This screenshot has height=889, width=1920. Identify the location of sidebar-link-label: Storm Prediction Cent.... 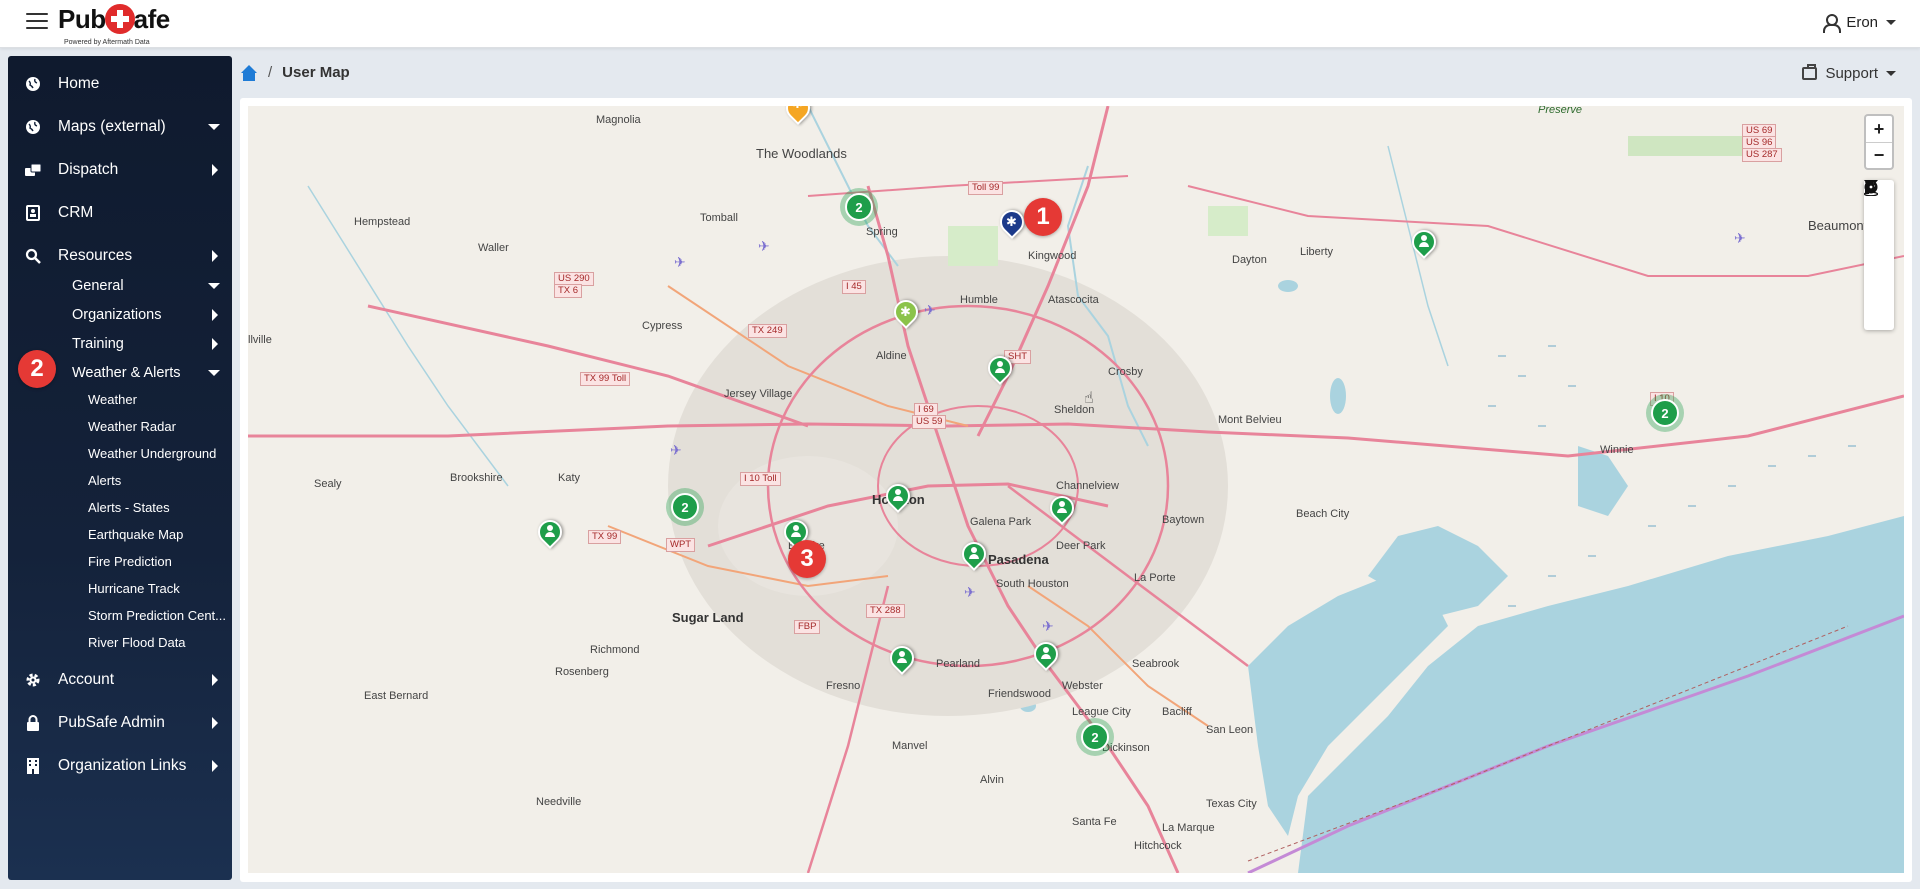
(157, 615).